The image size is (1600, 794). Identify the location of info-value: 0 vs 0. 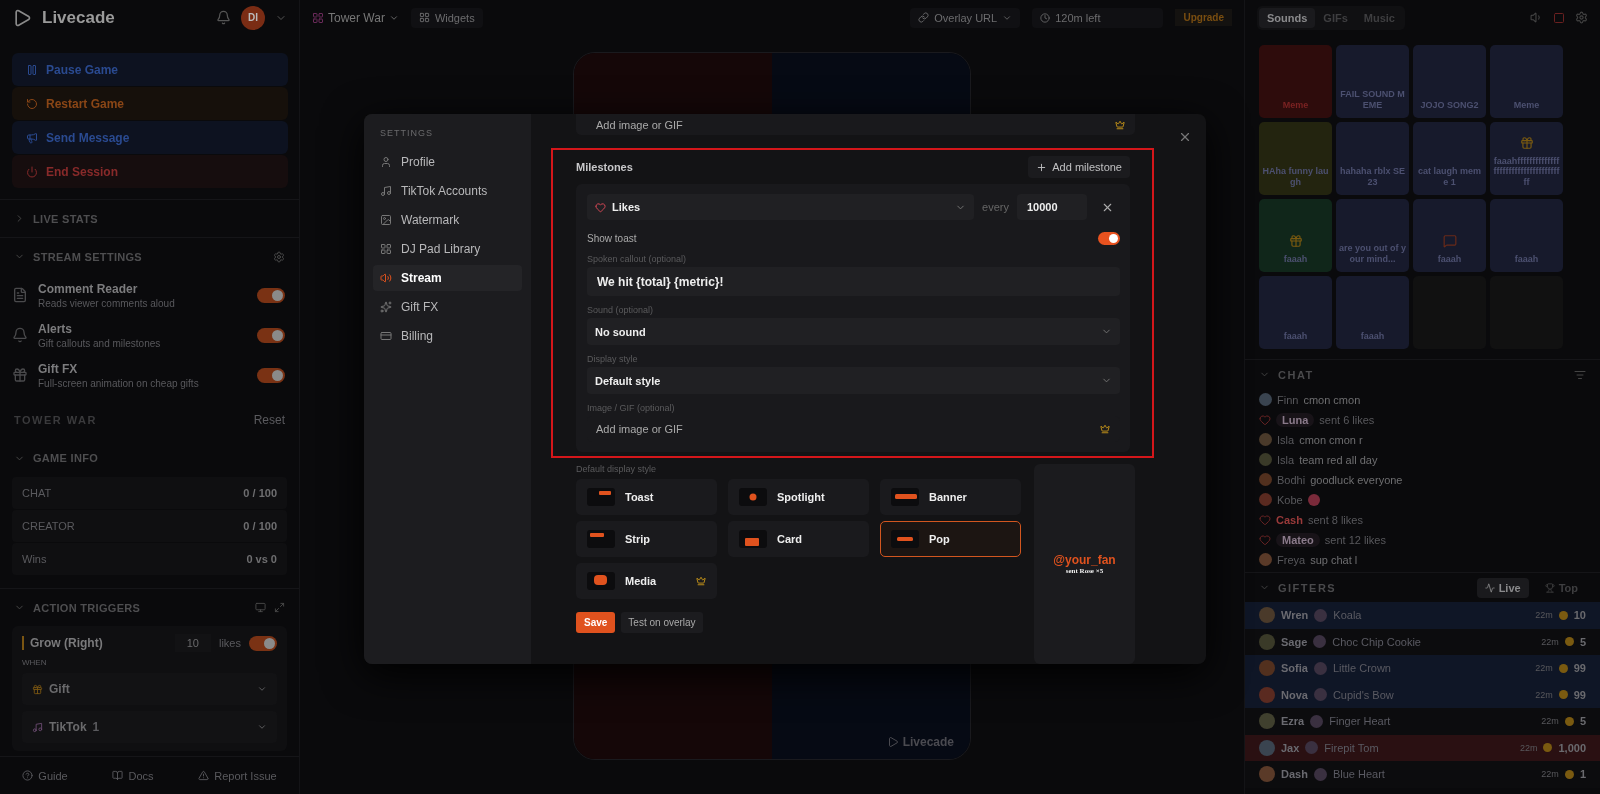
(261, 559).